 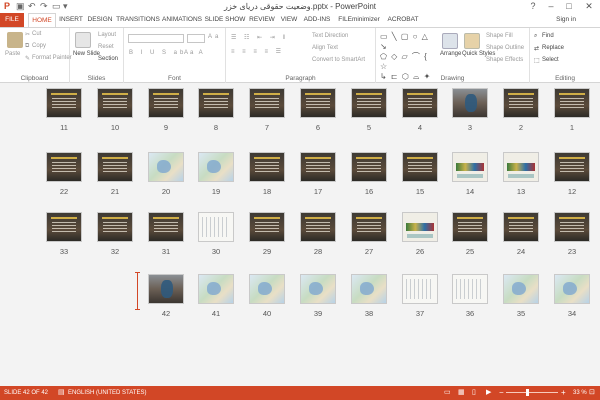 I want to click on find-icon: ⌕, so click(x=535, y=36).